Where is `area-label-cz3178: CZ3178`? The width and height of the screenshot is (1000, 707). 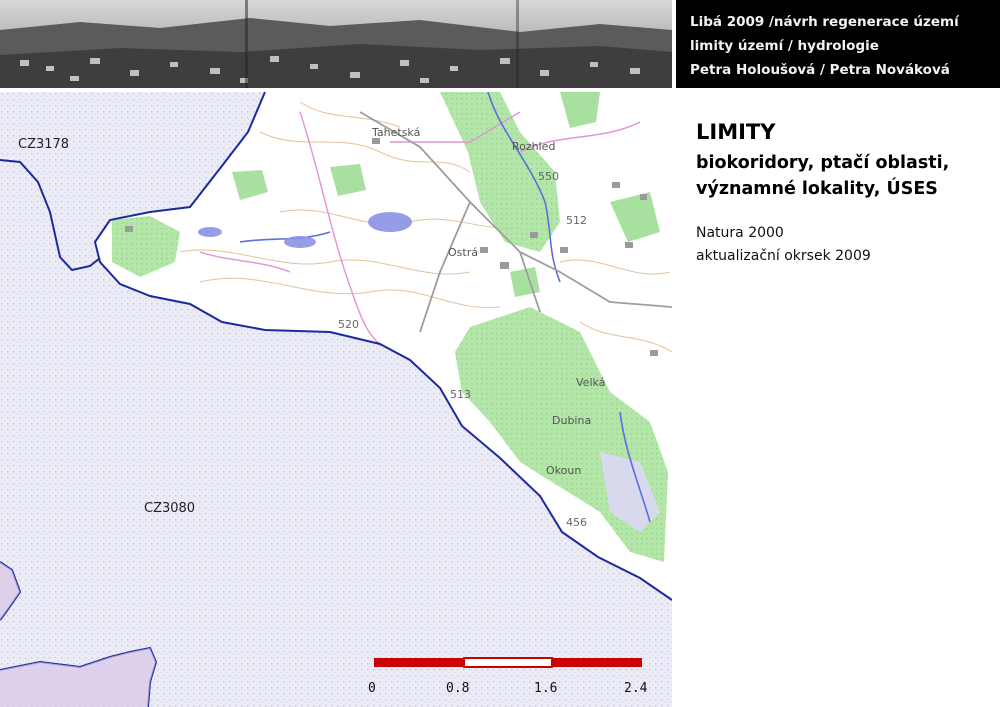 area-label-cz3178: CZ3178 is located at coordinates (43, 144).